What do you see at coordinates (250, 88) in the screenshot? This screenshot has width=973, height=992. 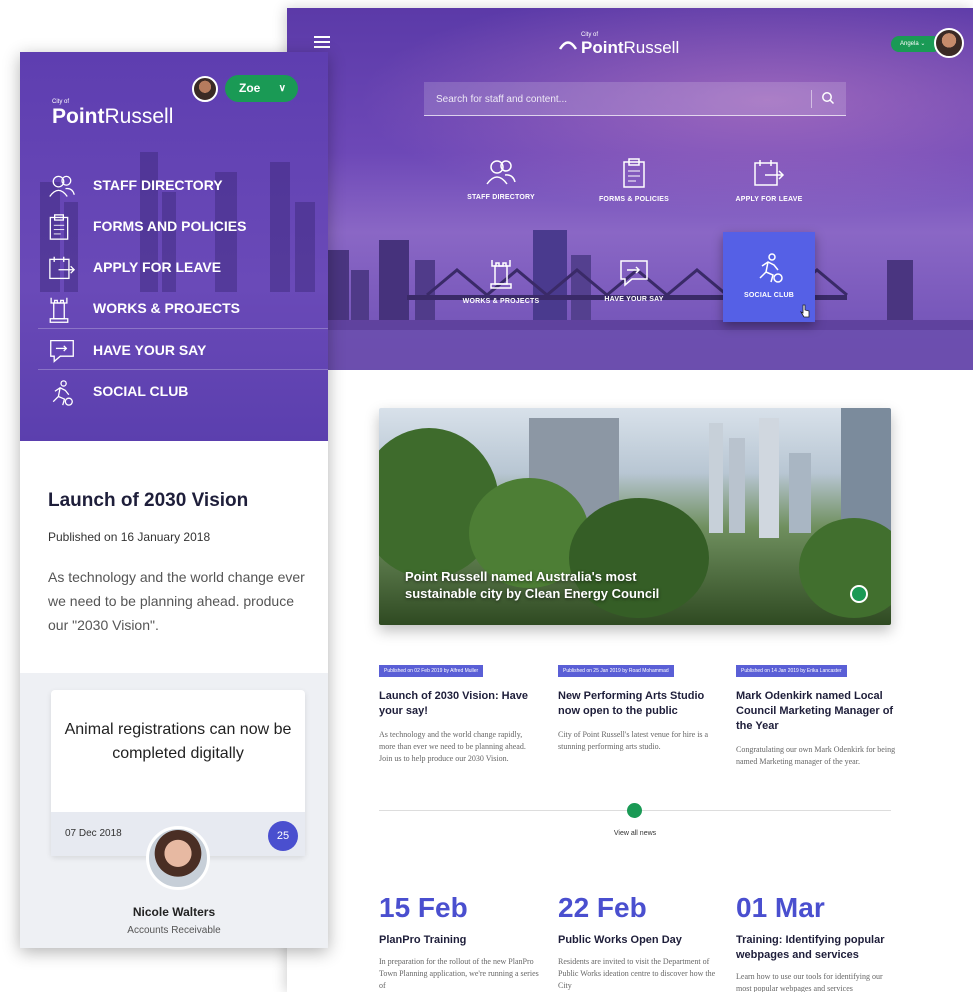 I see `user-name: Zoe` at bounding box center [250, 88].